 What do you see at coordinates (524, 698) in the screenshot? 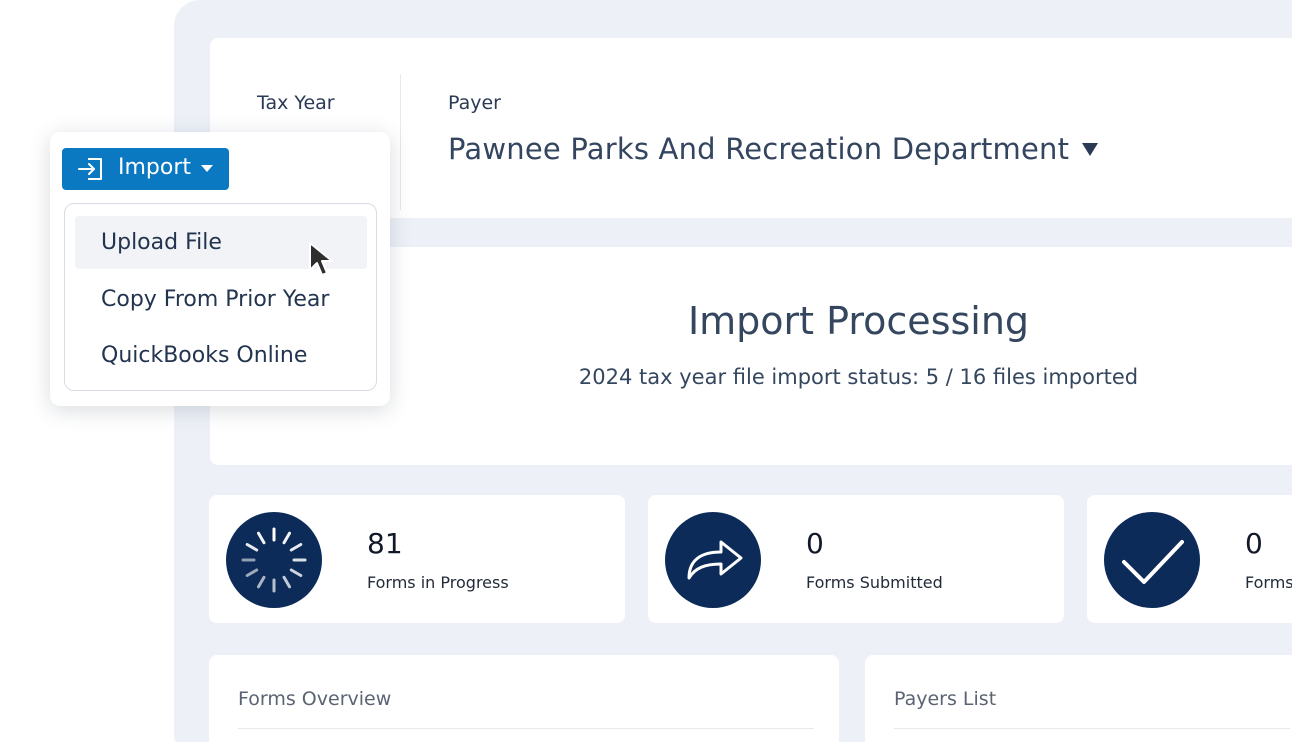
I see `forms-overview-card: Forms Overview` at bounding box center [524, 698].